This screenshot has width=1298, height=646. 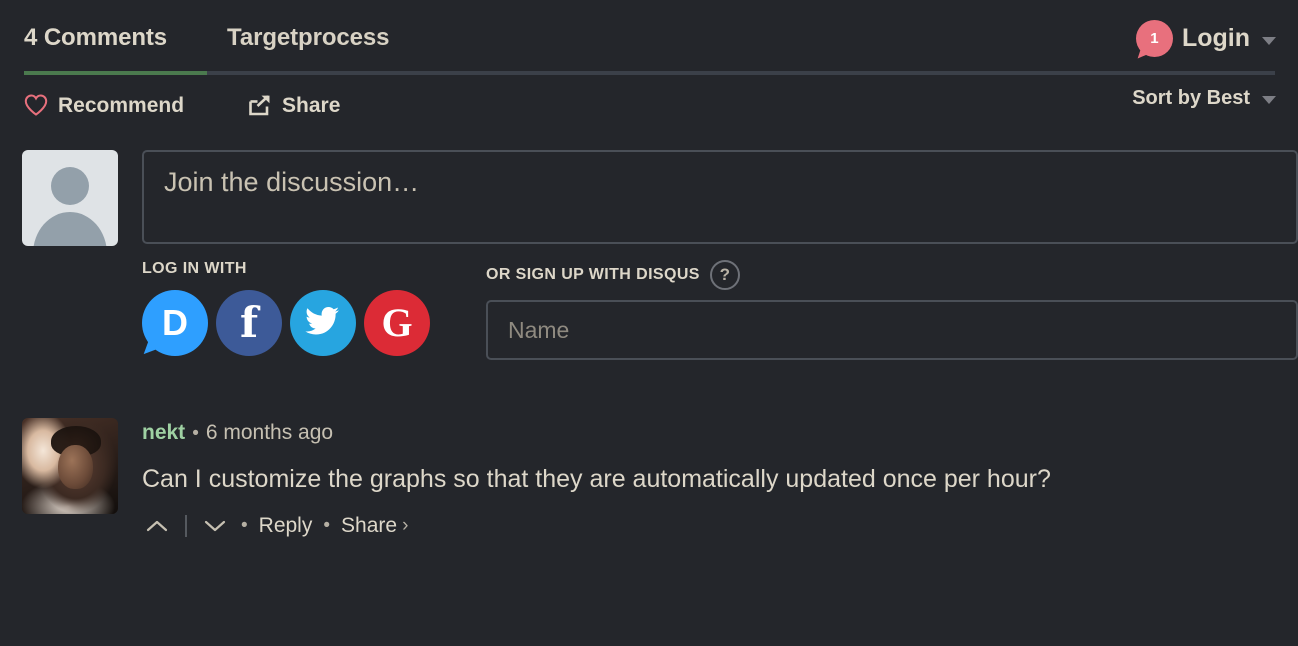 I want to click on name-field: Name, so click(x=892, y=330).